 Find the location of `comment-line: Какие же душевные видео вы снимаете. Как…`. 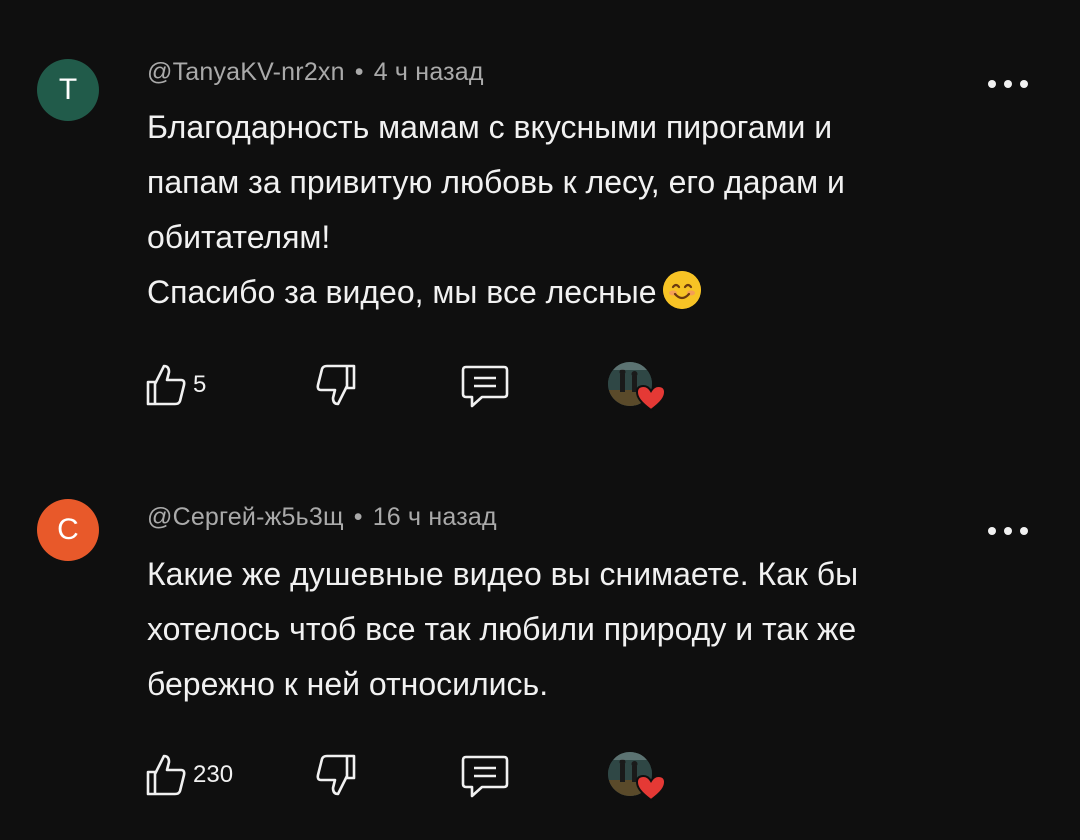

comment-line: Какие же душевные видео вы снимаете. Как… is located at coordinates (503, 574).